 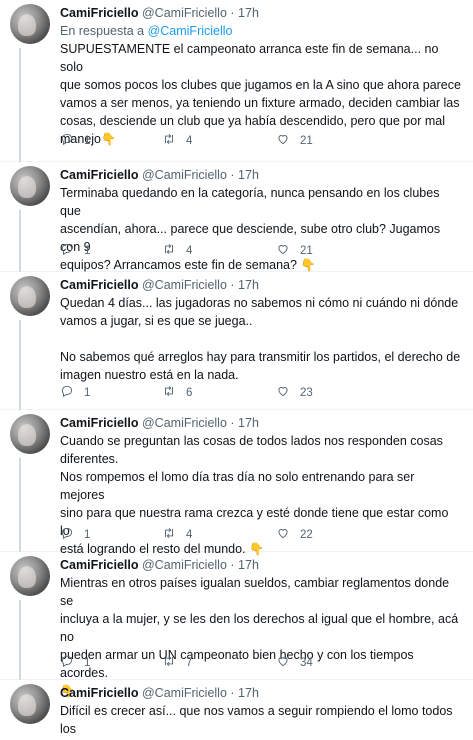 I want to click on retweet-count: 6, so click(x=189, y=392).